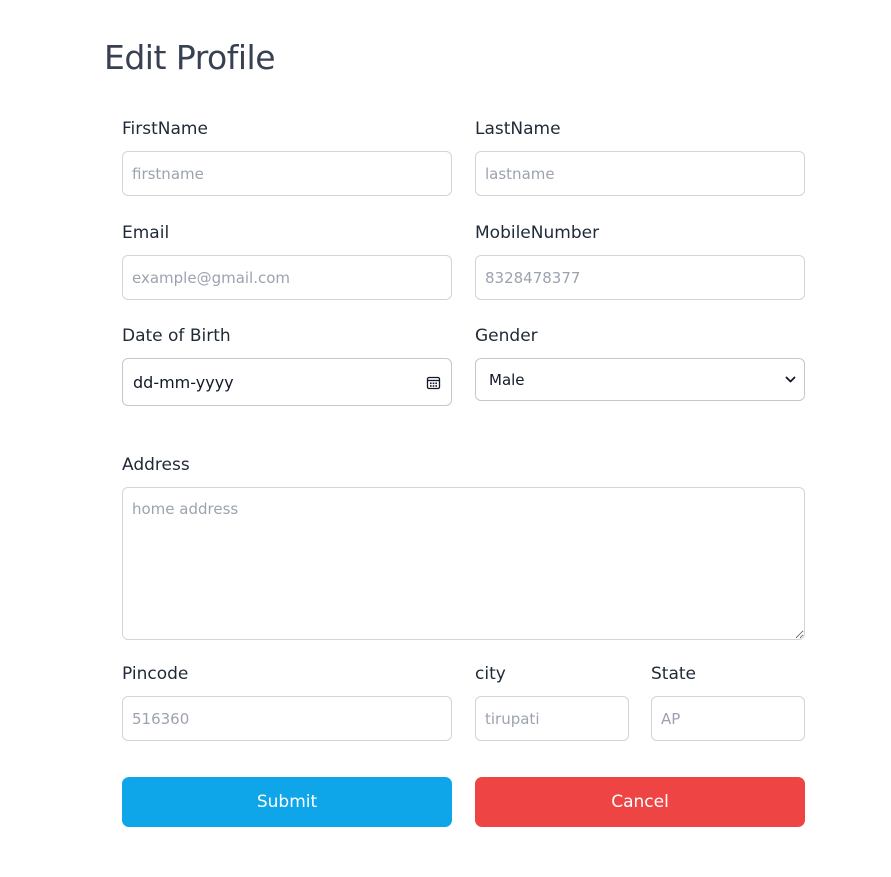 This screenshot has width=891, height=877. Describe the element at coordinates (507, 379) in the screenshot. I see `gender-selected-value: Male` at that location.